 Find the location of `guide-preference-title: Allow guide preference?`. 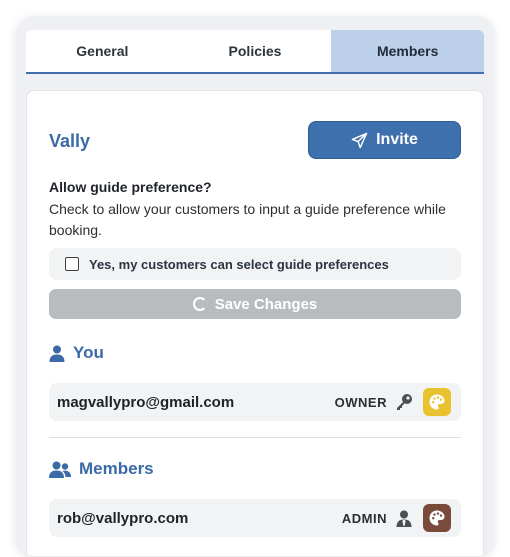

guide-preference-title: Allow guide preference? is located at coordinates (130, 187).